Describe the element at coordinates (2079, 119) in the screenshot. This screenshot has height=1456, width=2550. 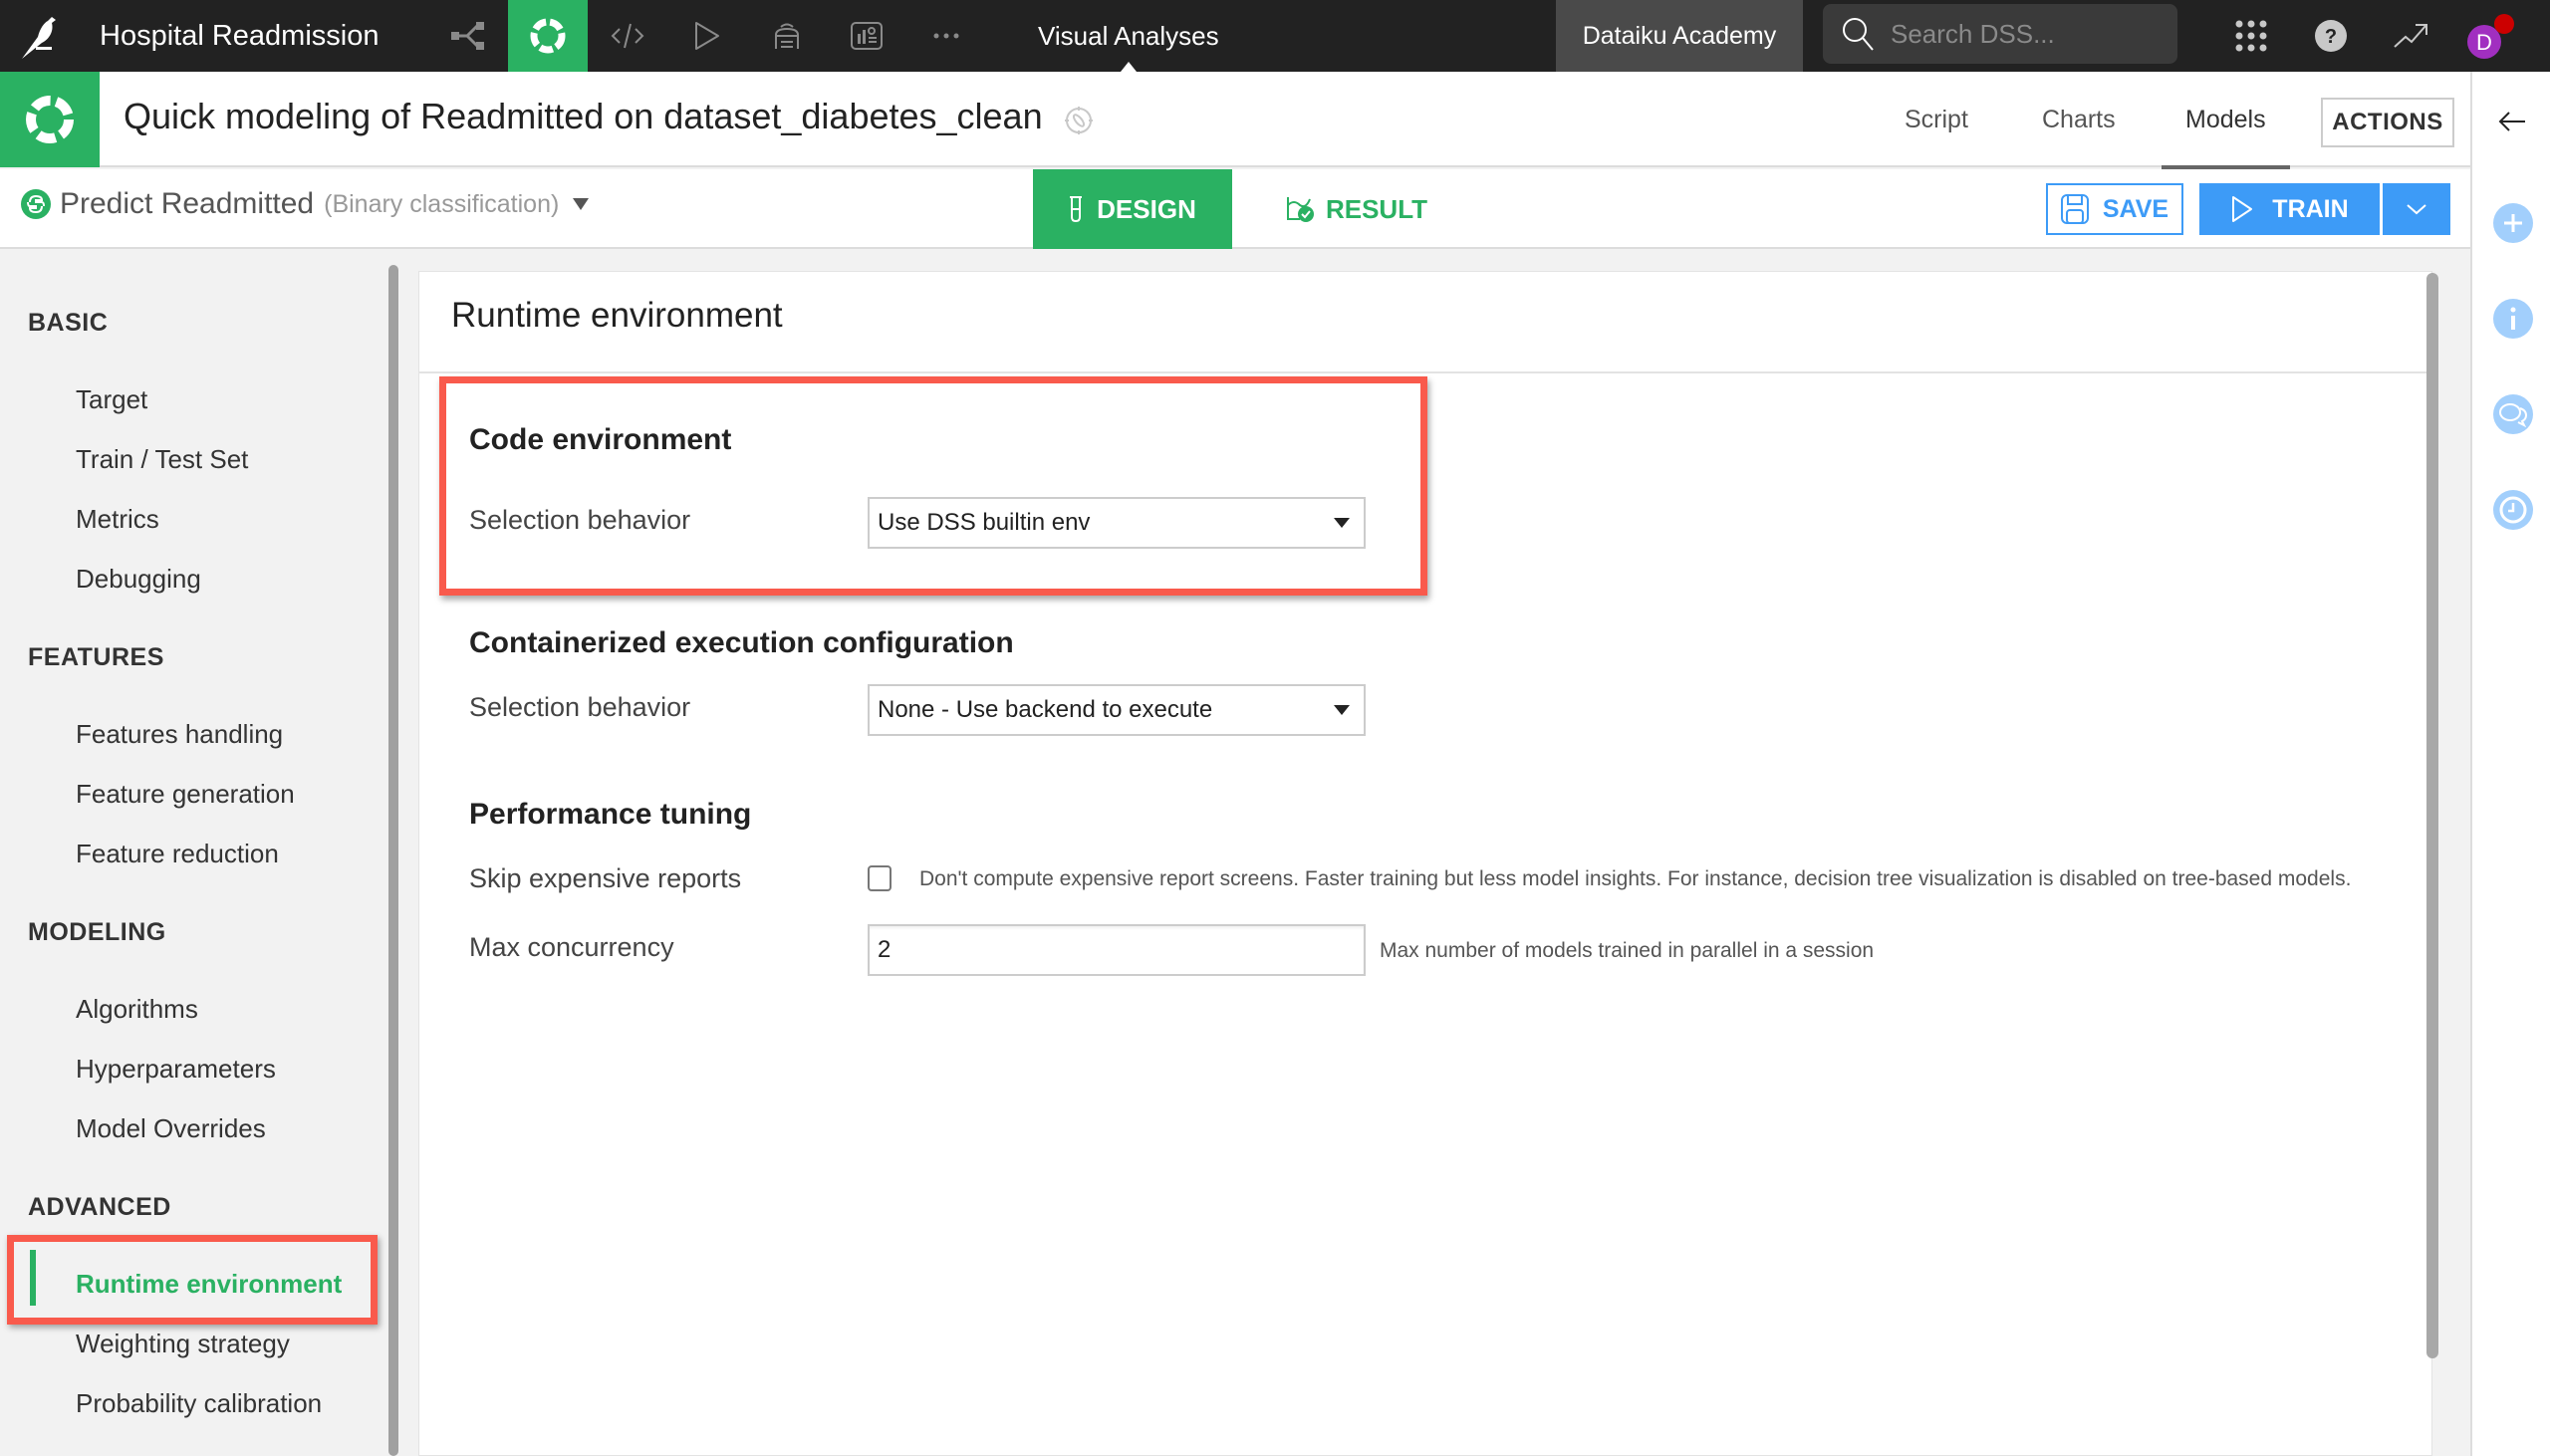
I see `tab-charts: Charts` at that location.